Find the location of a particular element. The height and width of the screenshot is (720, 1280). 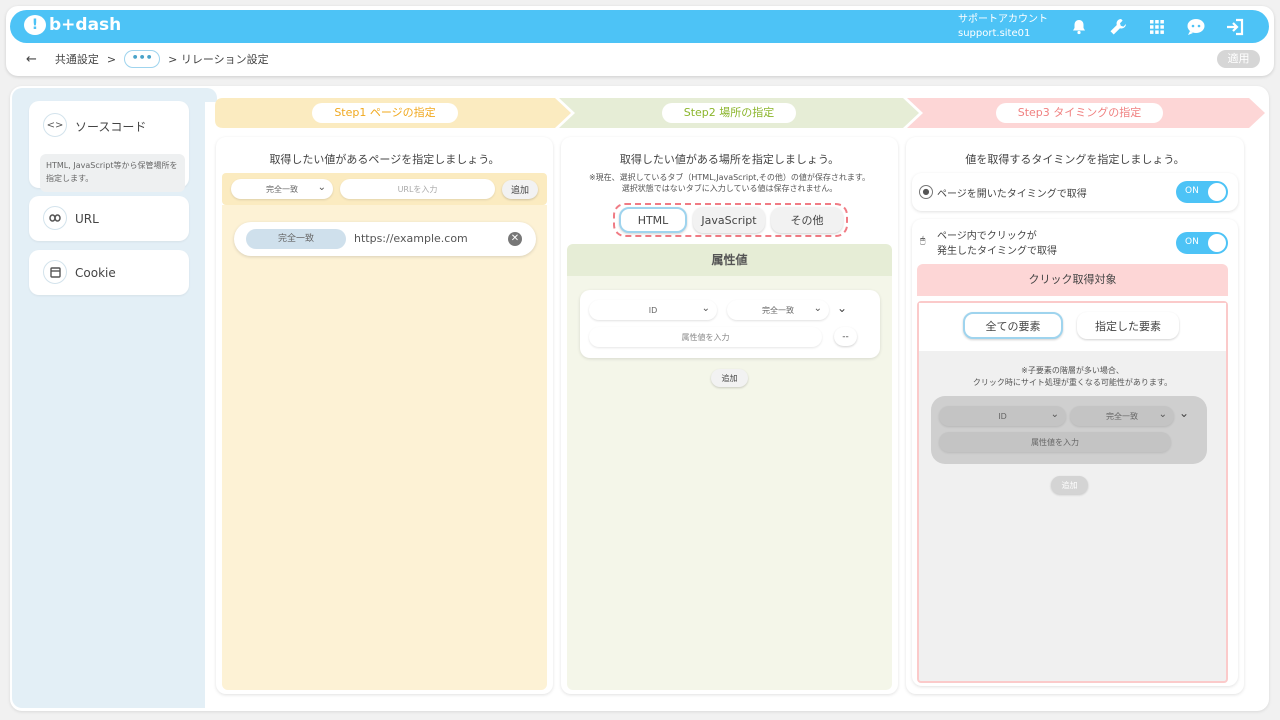

label-line: ページ内でクリックが is located at coordinates (987, 236).